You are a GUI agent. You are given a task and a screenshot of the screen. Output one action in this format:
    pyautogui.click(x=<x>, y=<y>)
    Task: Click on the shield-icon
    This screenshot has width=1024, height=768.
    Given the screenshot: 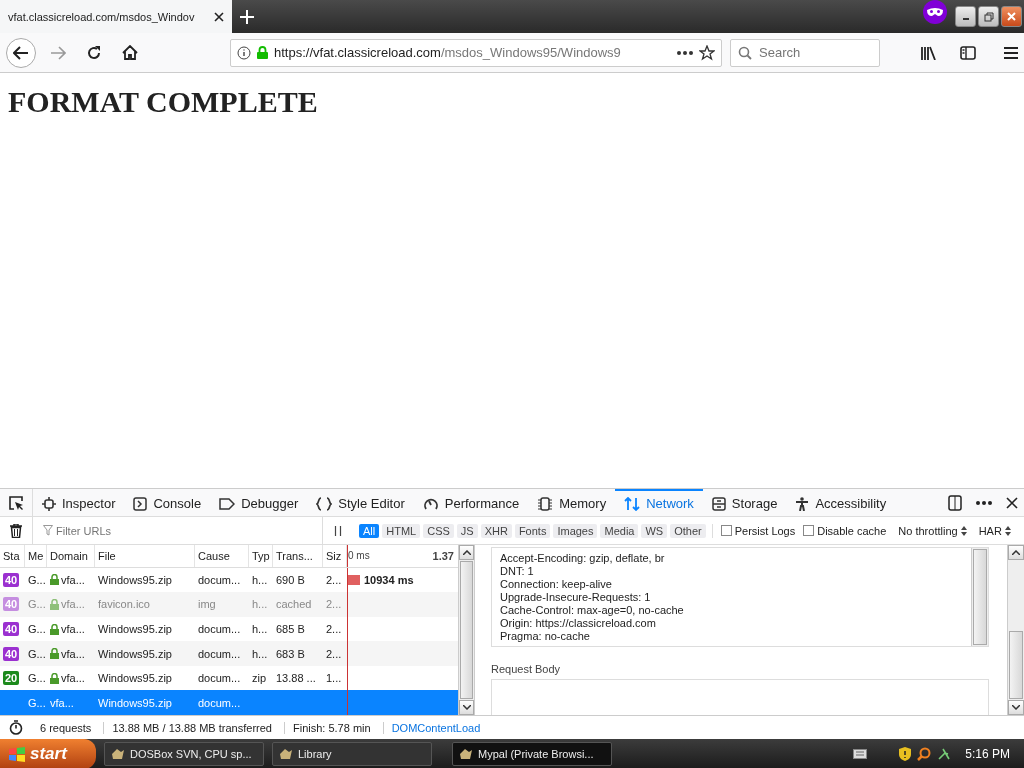 What is the action you would take?
    pyautogui.click(x=905, y=754)
    